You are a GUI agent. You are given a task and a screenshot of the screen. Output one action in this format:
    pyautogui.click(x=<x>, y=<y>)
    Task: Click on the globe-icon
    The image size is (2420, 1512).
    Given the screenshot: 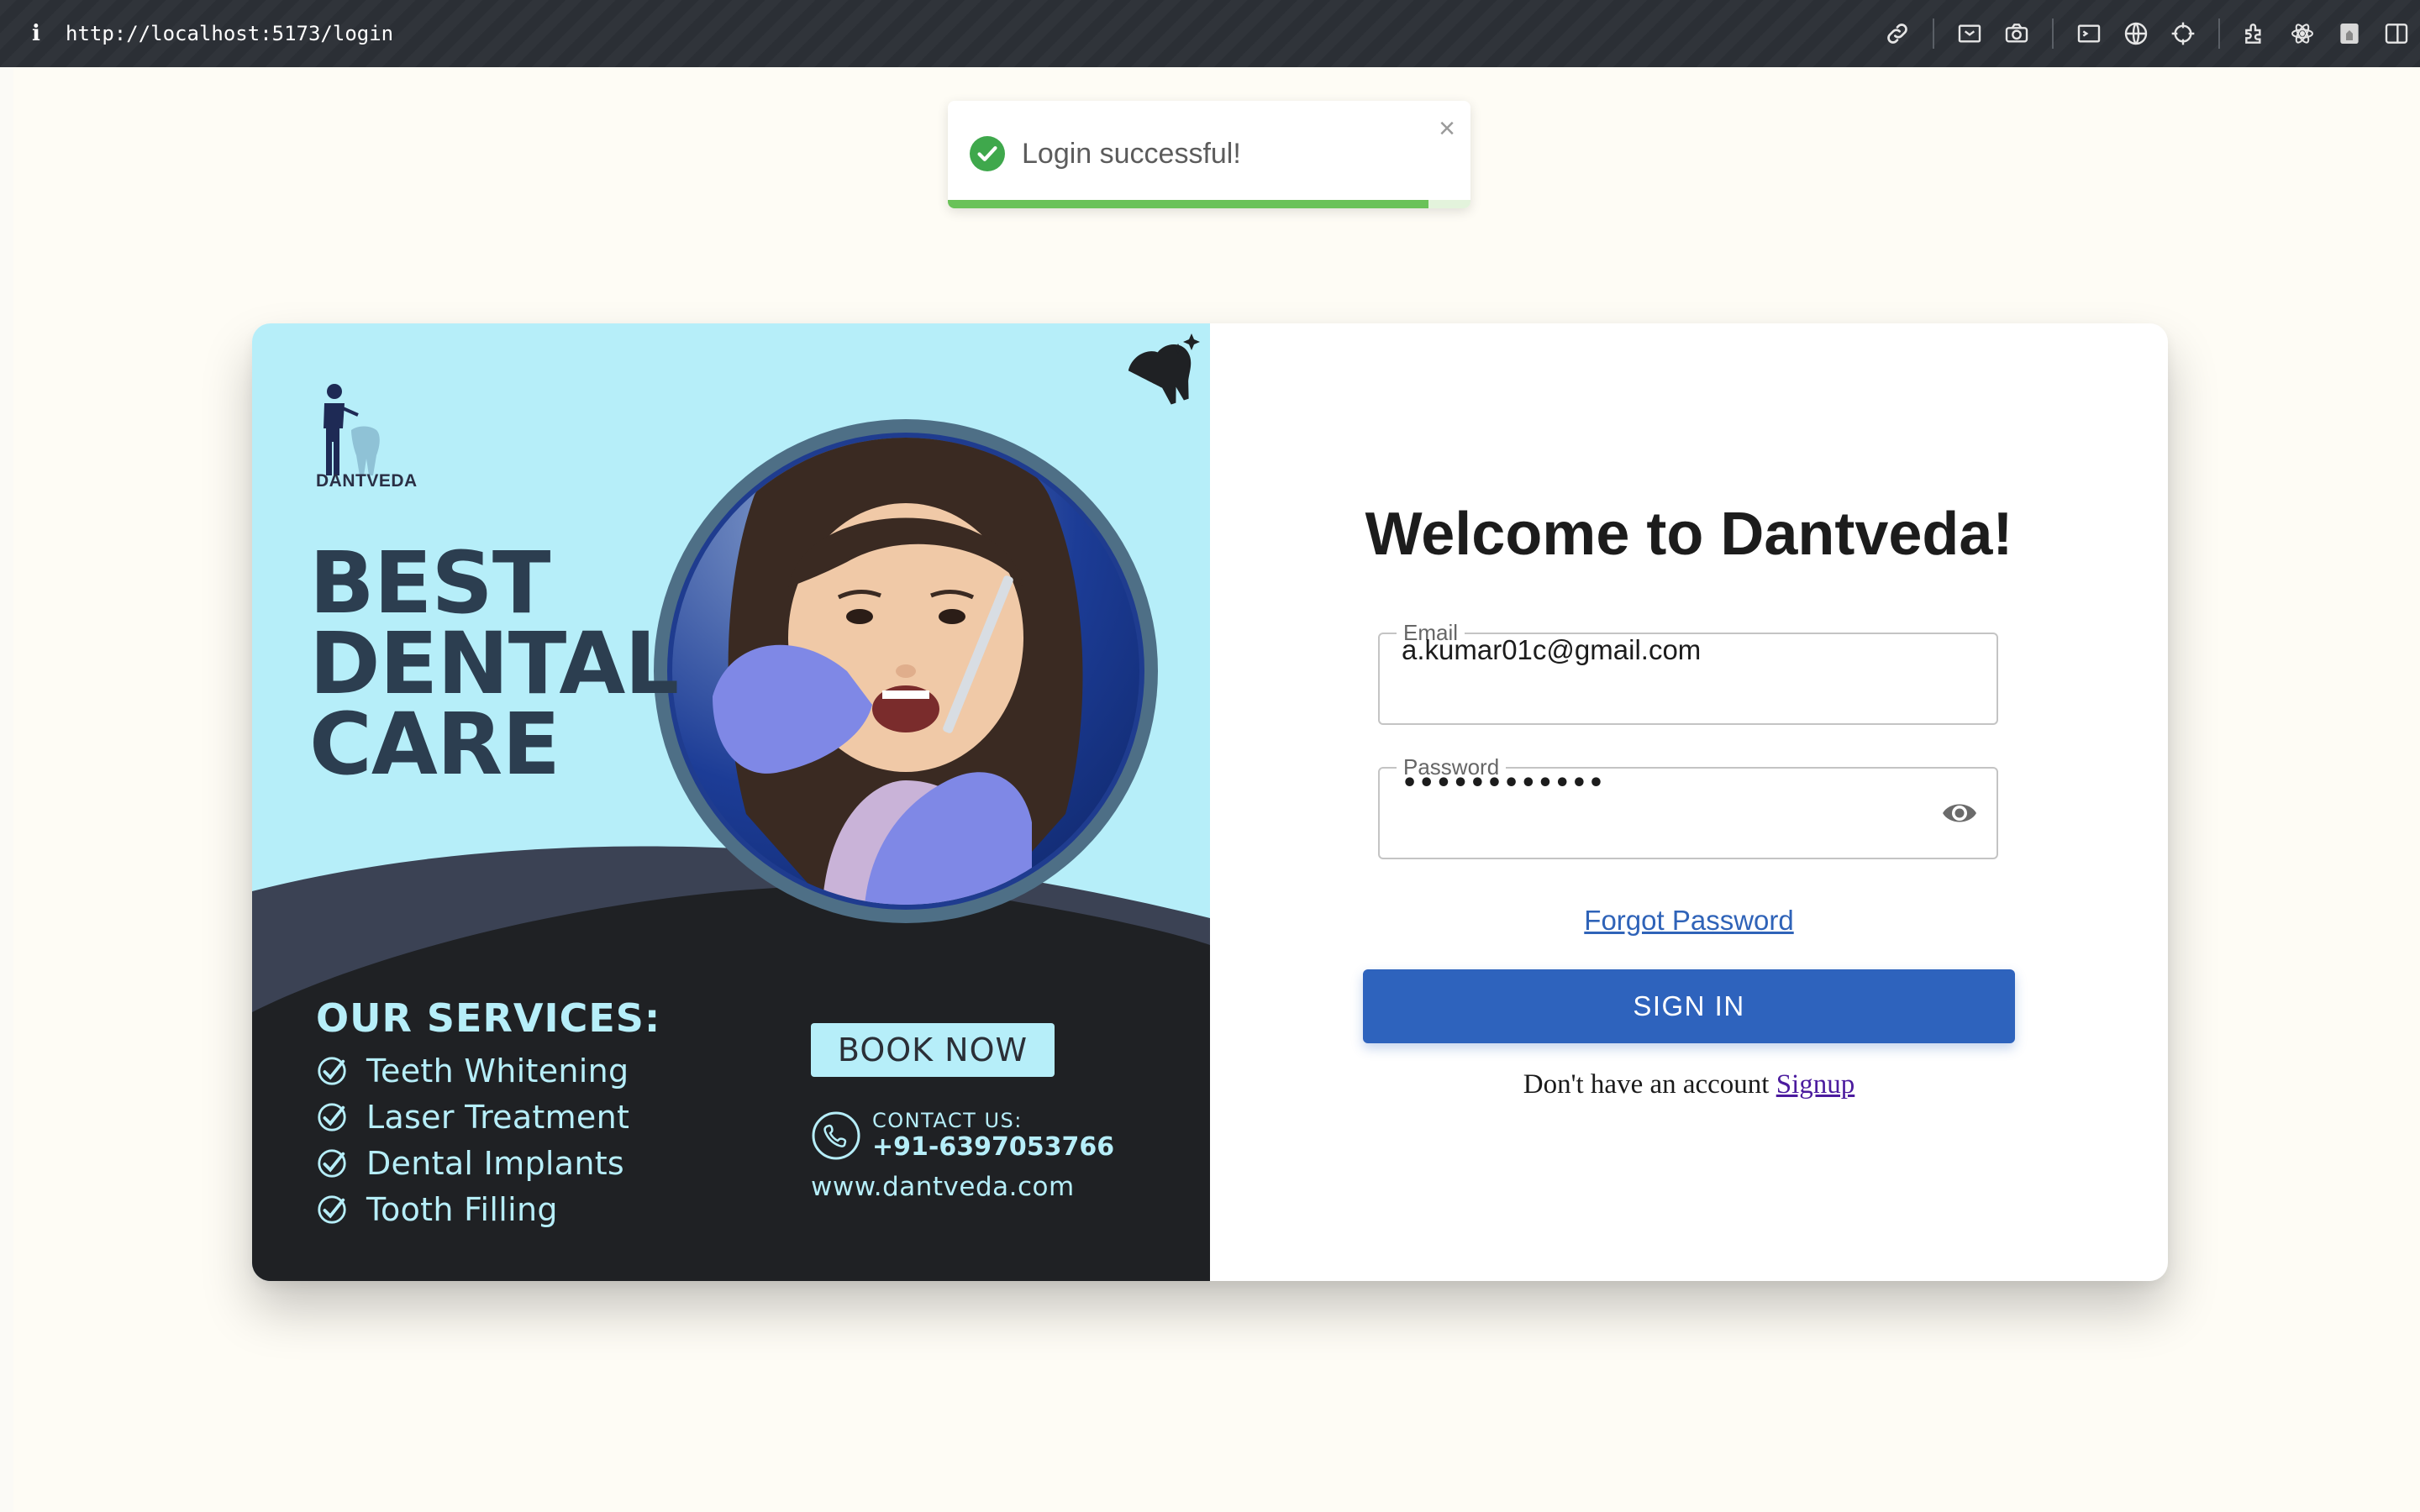 What is the action you would take?
    pyautogui.click(x=2136, y=33)
    